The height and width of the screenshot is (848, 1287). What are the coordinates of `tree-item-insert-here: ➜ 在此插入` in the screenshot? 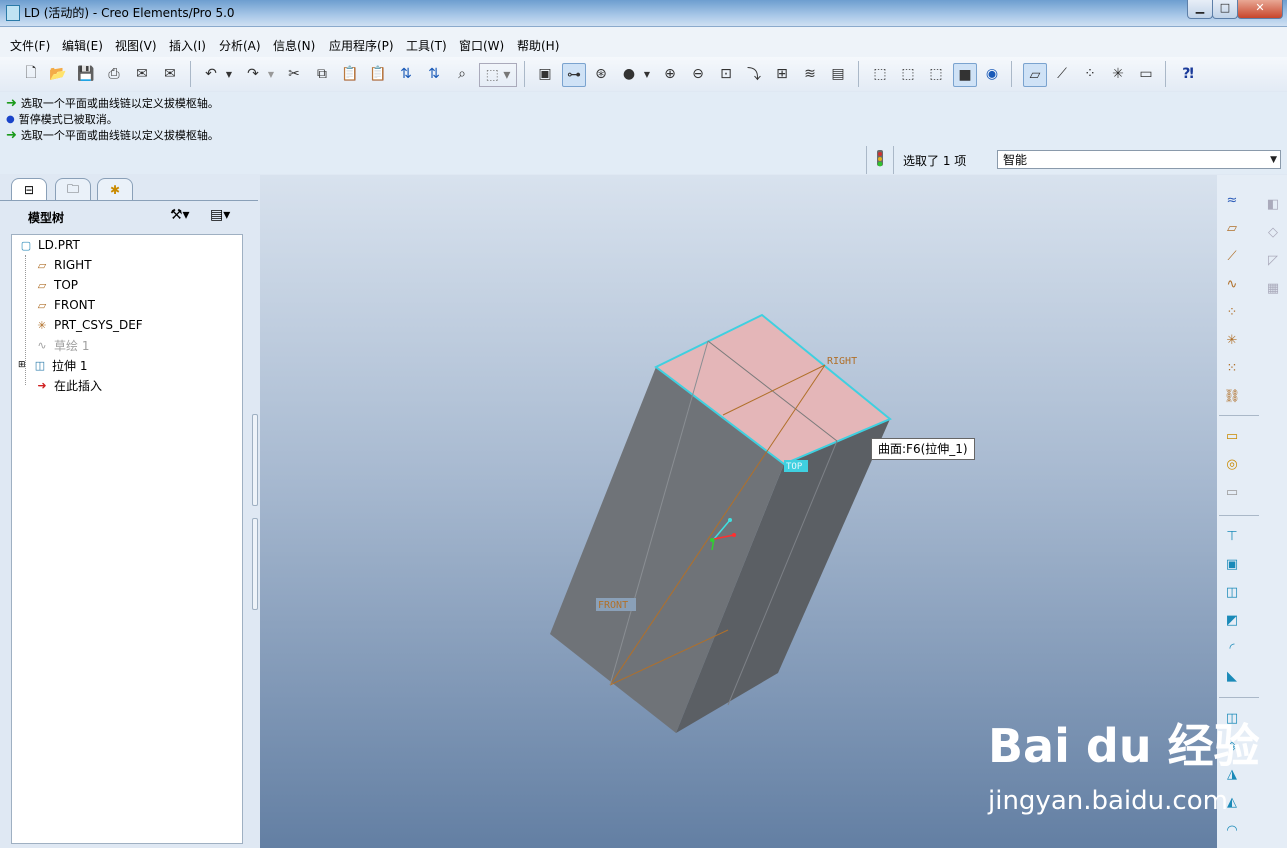 It's located at (68, 385).